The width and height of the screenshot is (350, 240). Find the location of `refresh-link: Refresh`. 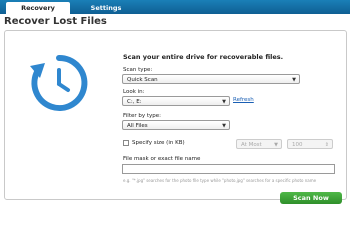

refresh-link: Refresh is located at coordinates (243, 100).